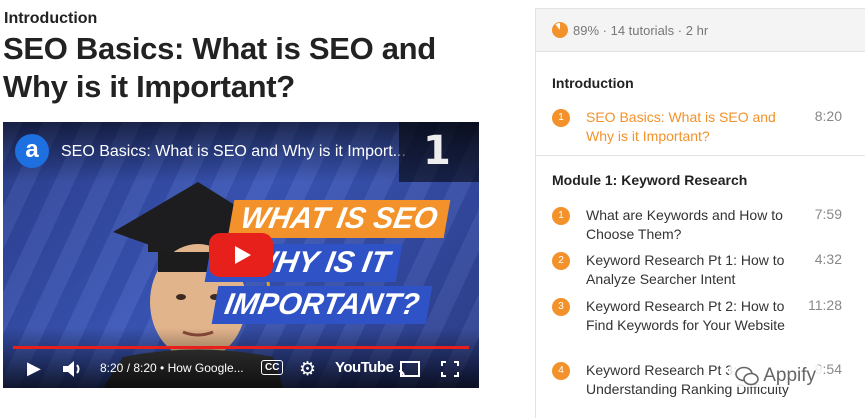 This screenshot has height=418, width=865. What do you see at coordinates (586, 30) in the screenshot?
I see `stats-percent: 89%` at bounding box center [586, 30].